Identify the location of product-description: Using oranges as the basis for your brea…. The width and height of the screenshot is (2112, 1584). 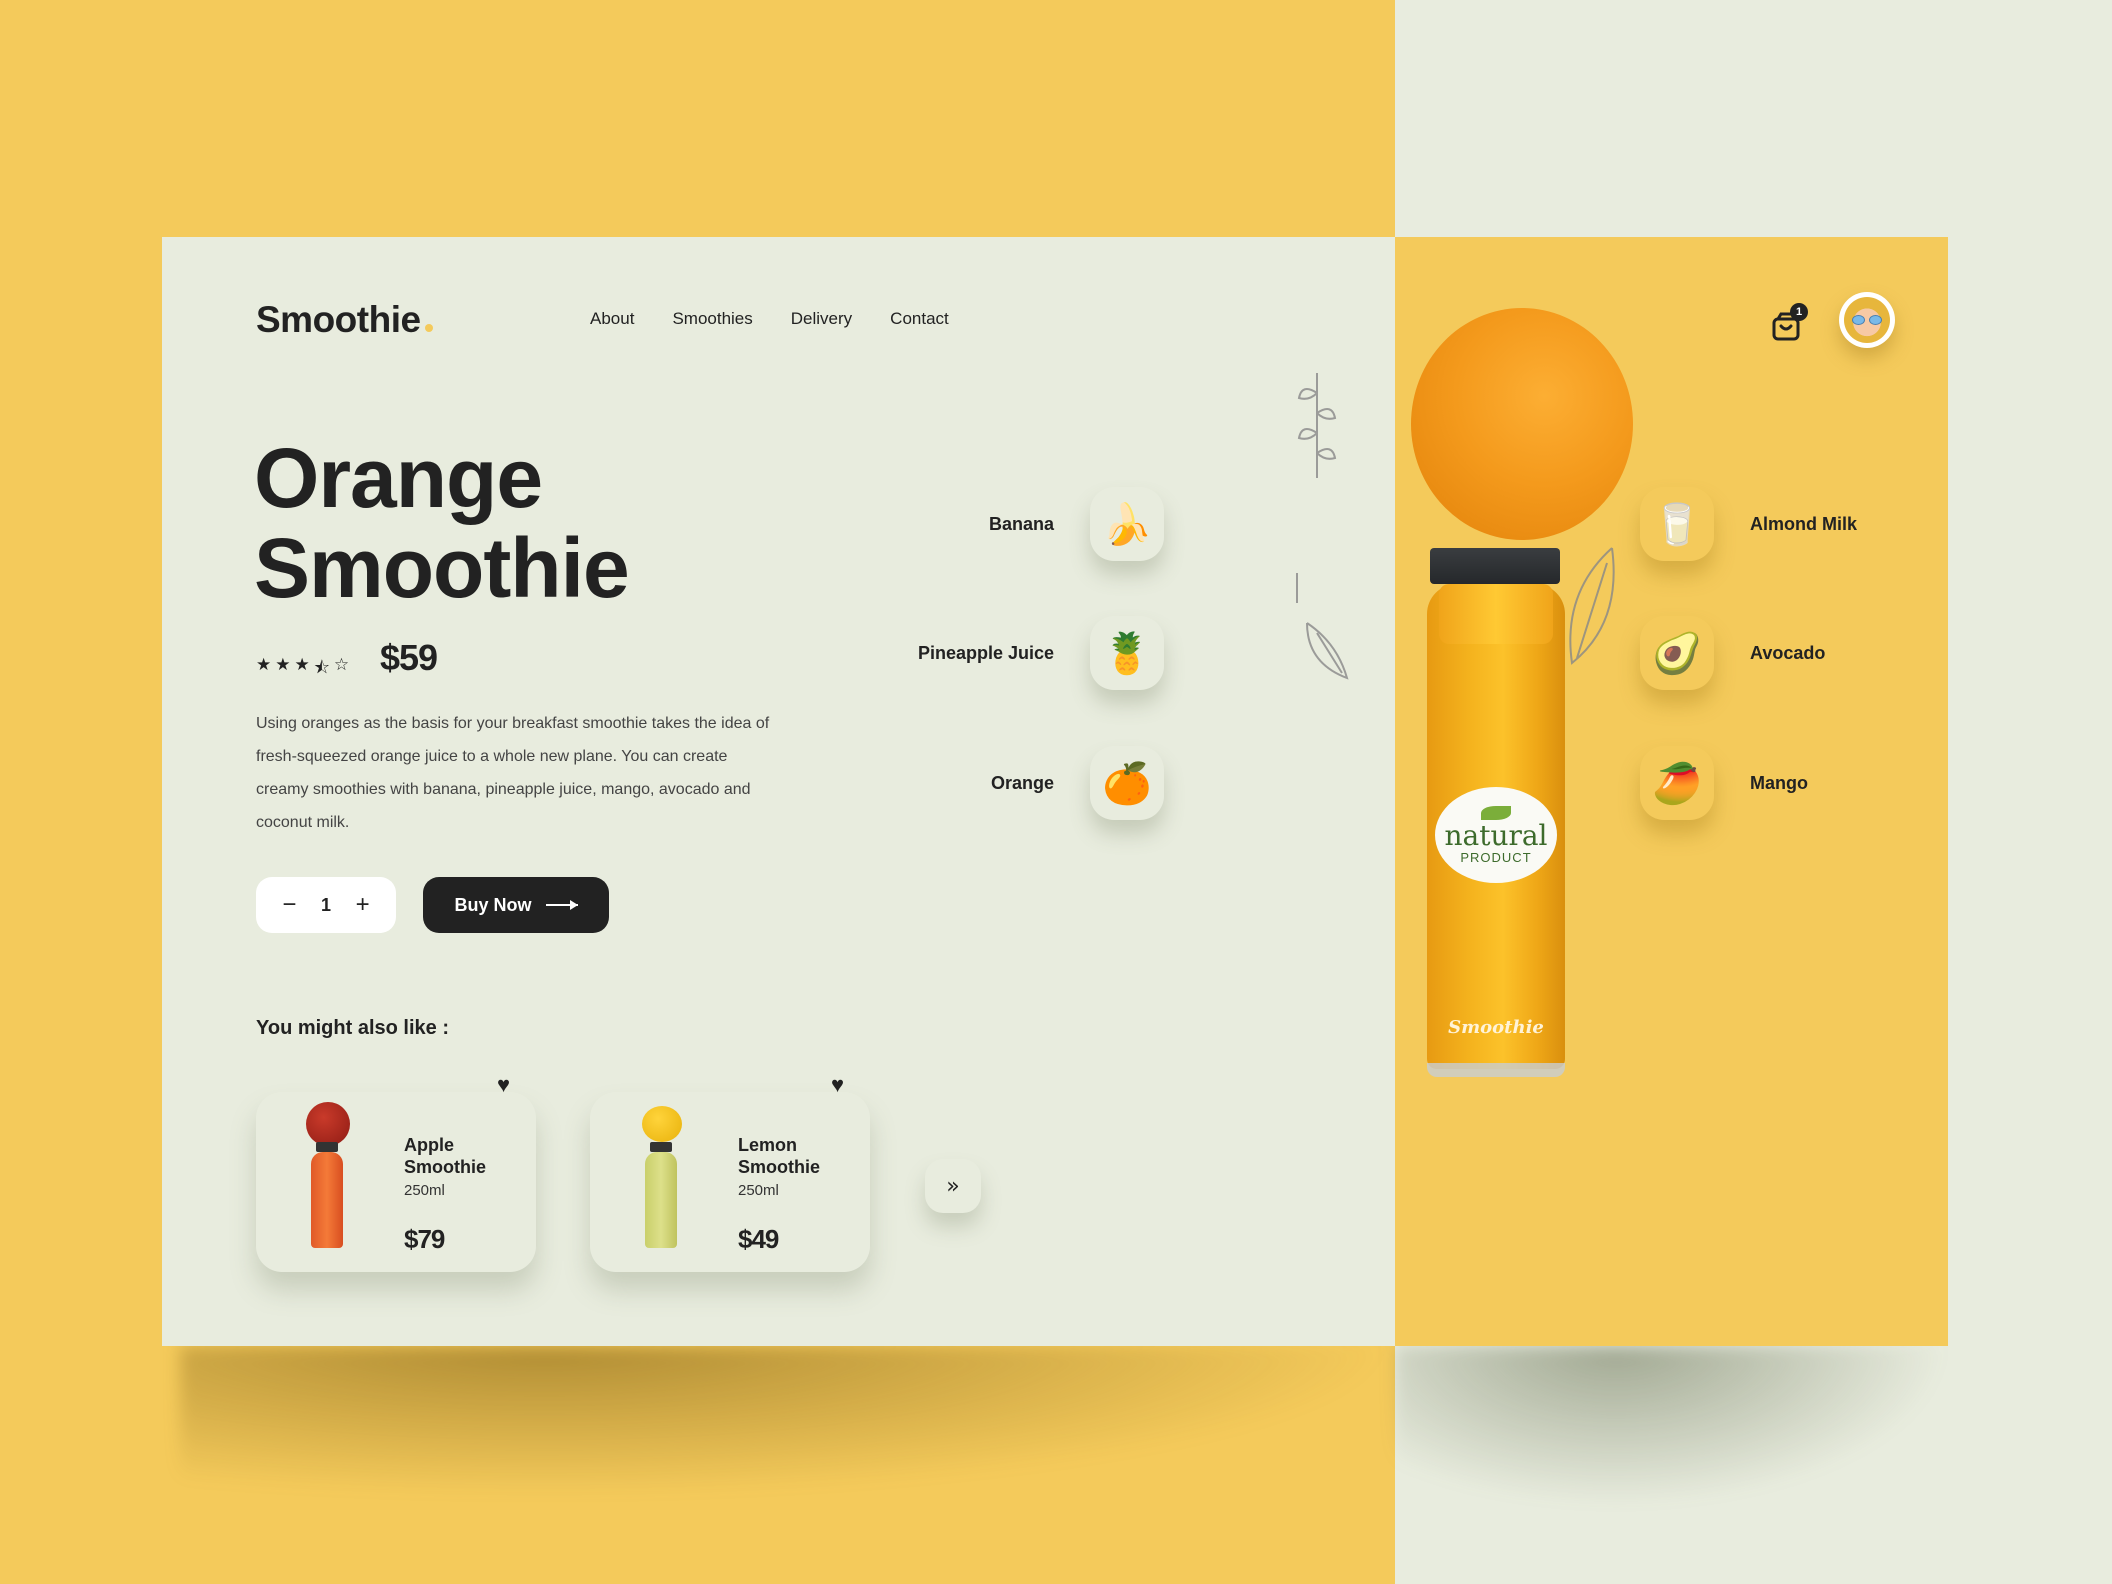
(513, 773).